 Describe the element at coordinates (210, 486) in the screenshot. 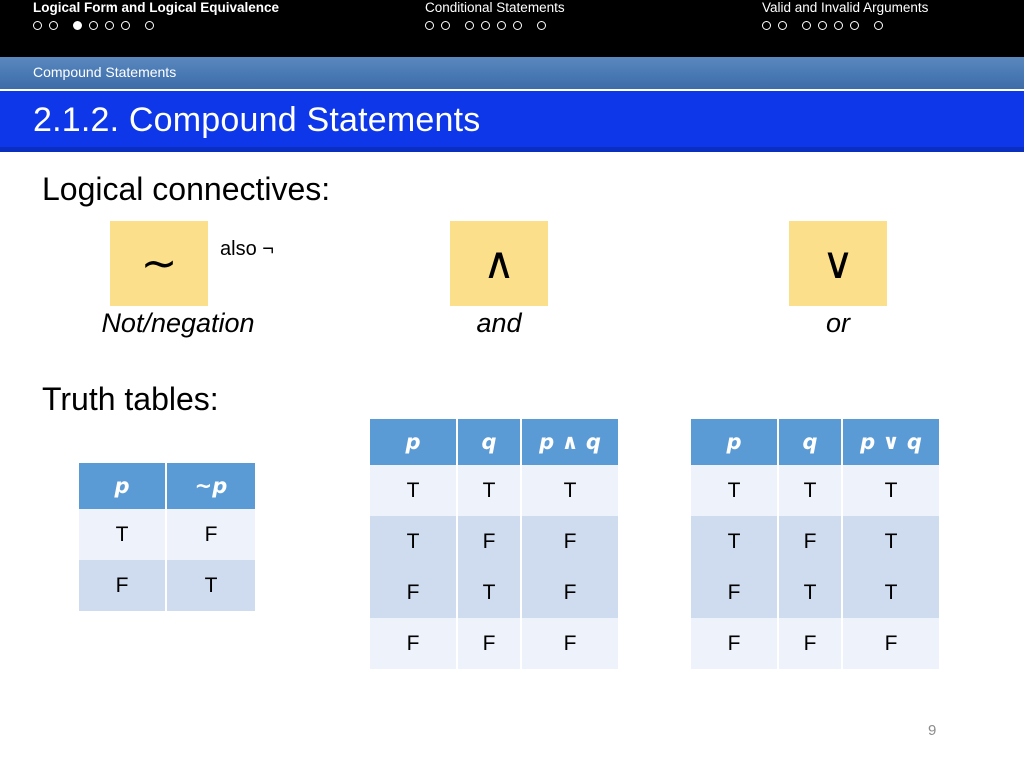

I see `column-header-not-p: ~p` at that location.